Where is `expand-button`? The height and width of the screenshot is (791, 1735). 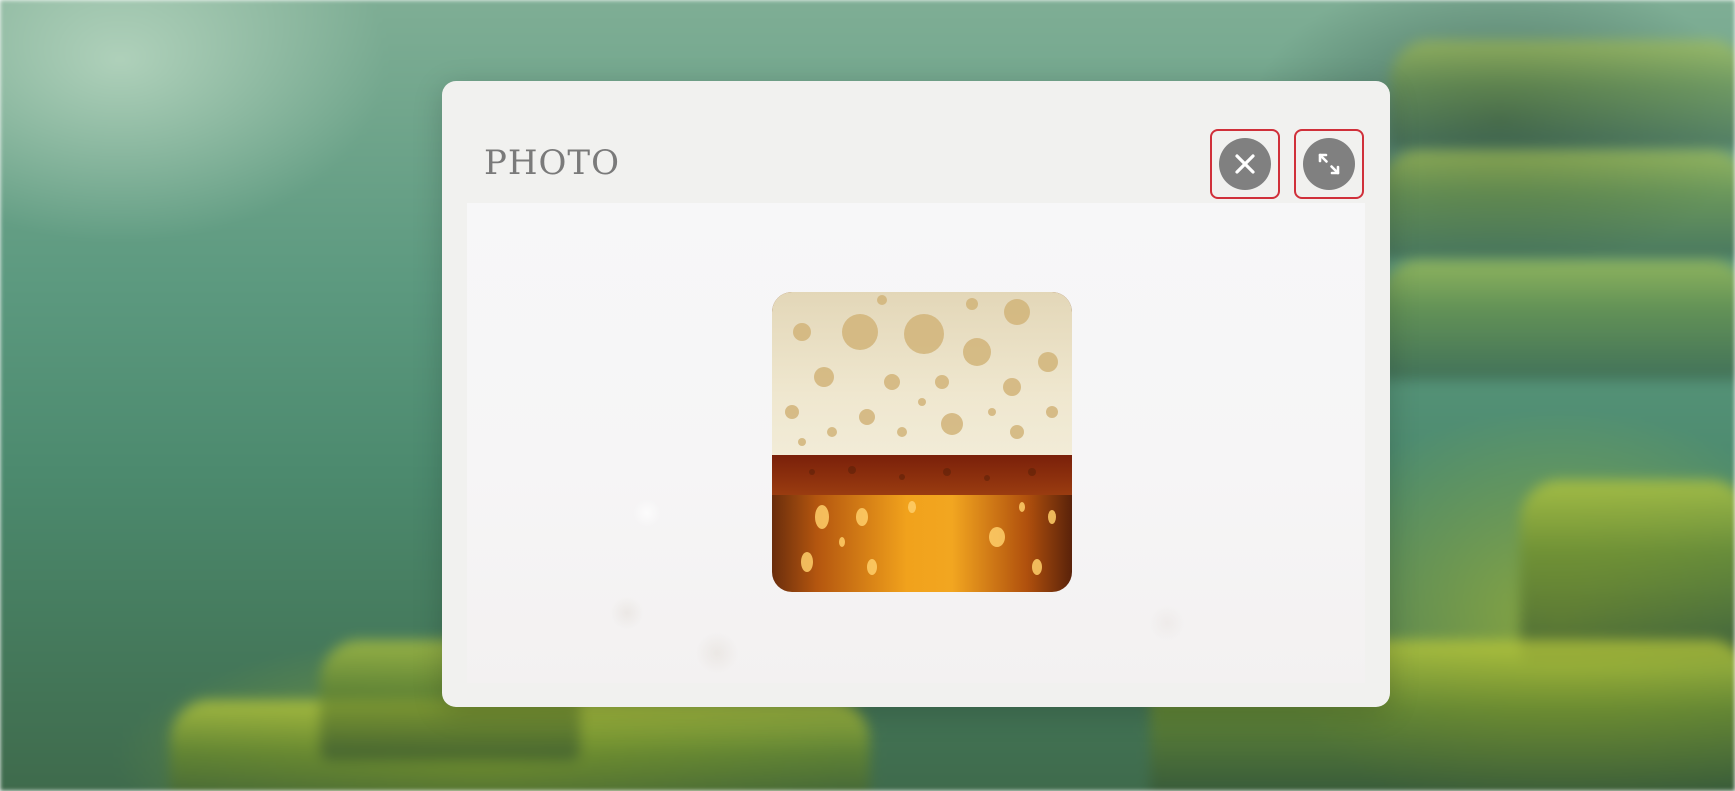 expand-button is located at coordinates (1329, 164).